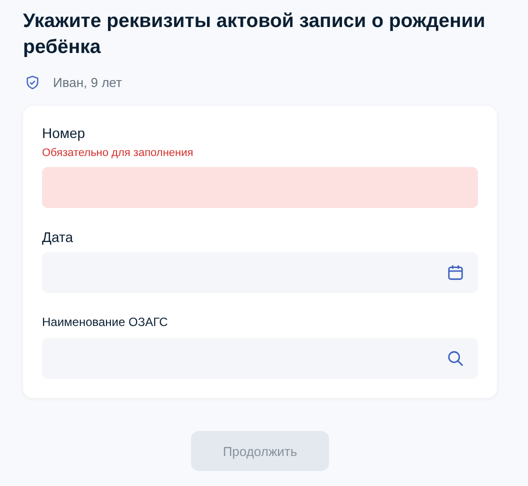  Describe the element at coordinates (64, 133) in the screenshot. I see `field-label: Номер` at that location.